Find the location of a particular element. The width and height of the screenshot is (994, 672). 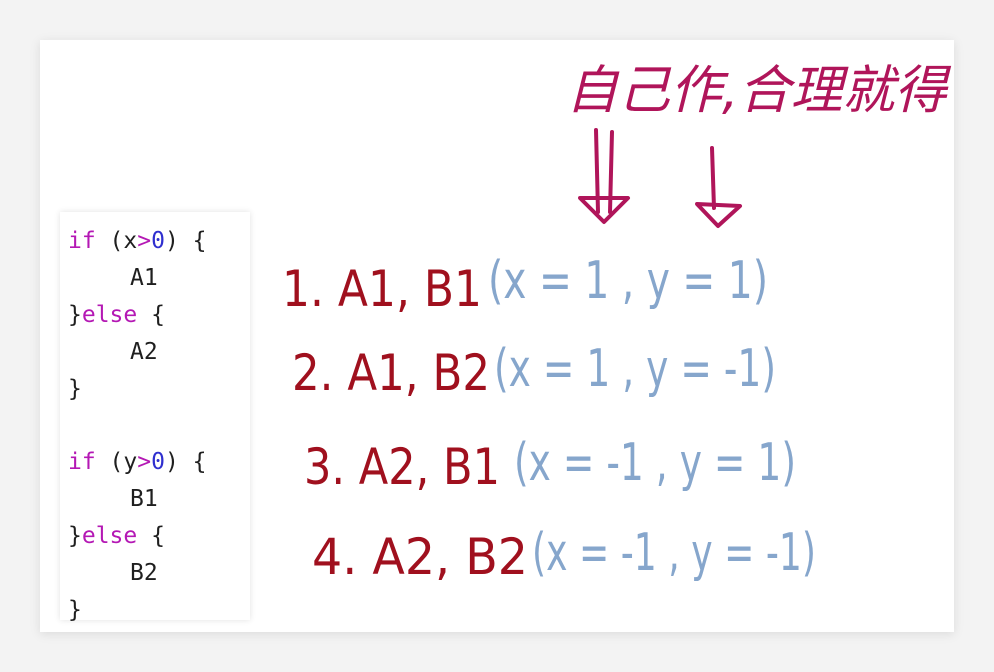

combo-label: 2. A1, B2 is located at coordinates (391, 373).